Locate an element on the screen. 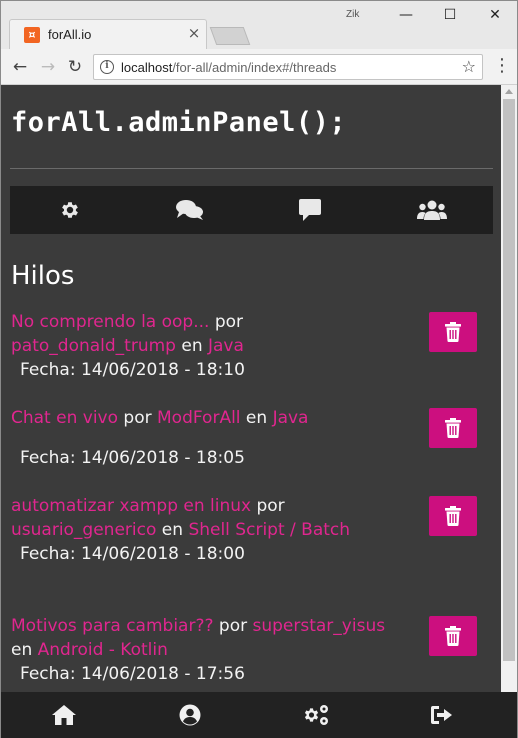 The width and height of the screenshot is (518, 738). thread-title-link: Motivos para cambiar?? is located at coordinates (112, 626).